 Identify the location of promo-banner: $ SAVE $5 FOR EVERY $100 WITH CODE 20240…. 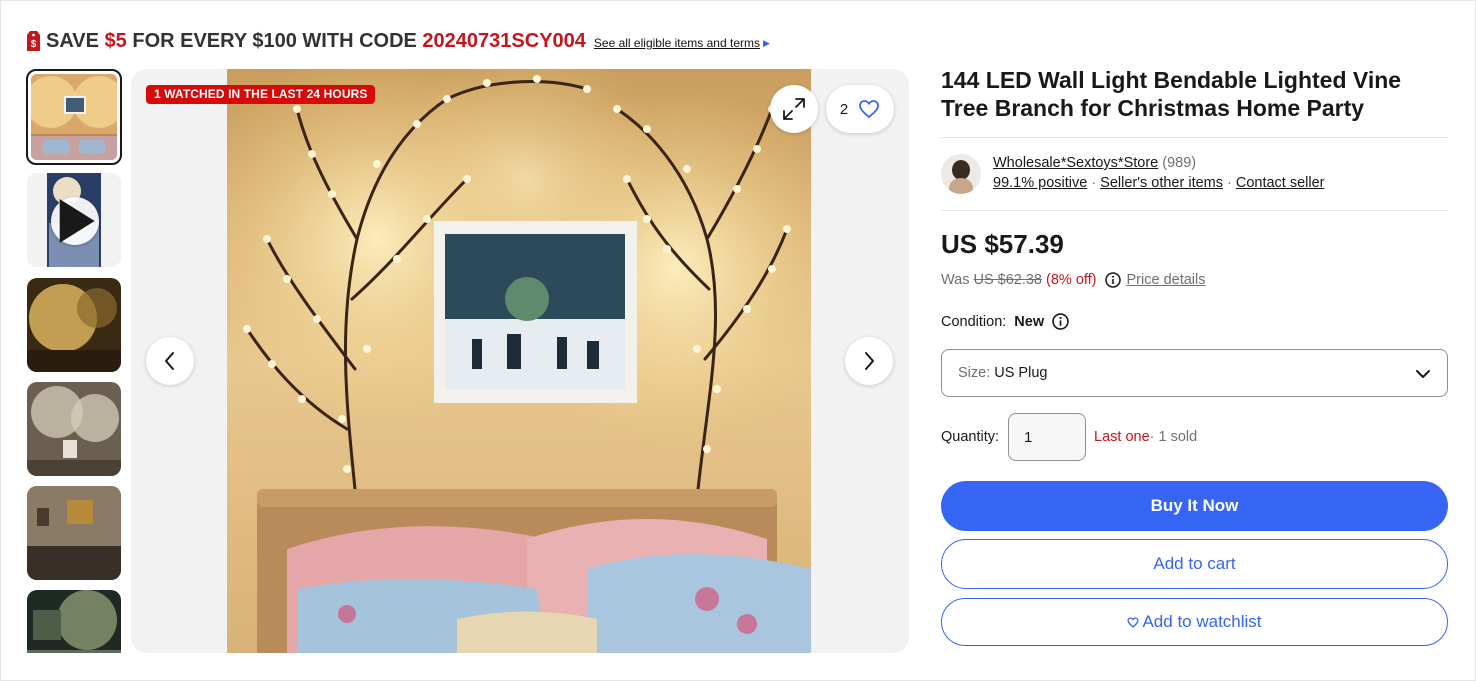
(398, 41).